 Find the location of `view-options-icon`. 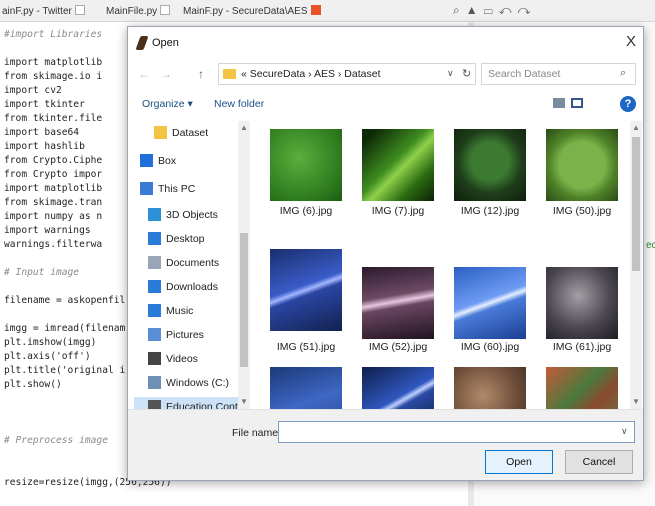

view-options-icon is located at coordinates (559, 103).